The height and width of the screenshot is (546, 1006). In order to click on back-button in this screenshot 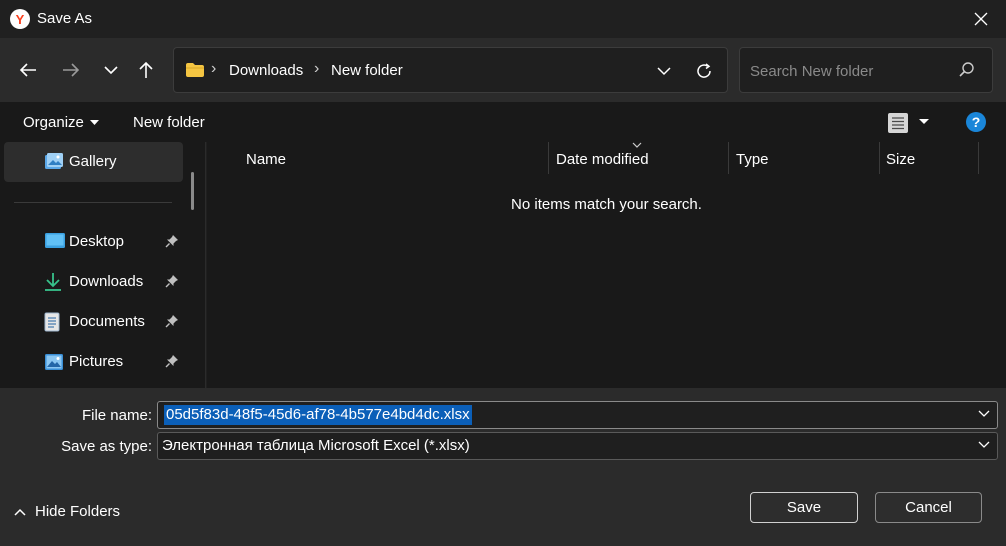, I will do `click(28, 70)`.